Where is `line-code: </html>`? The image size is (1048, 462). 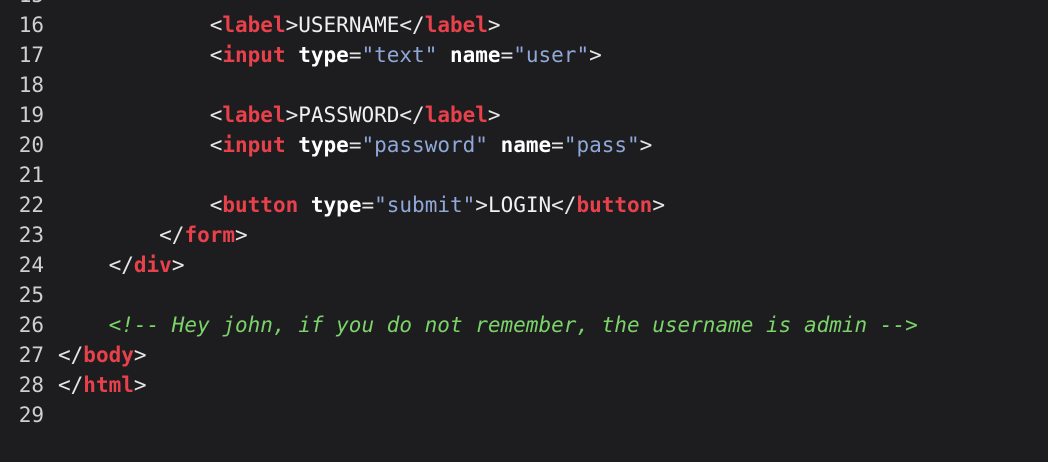
line-code: </html> is located at coordinates (102, 385).